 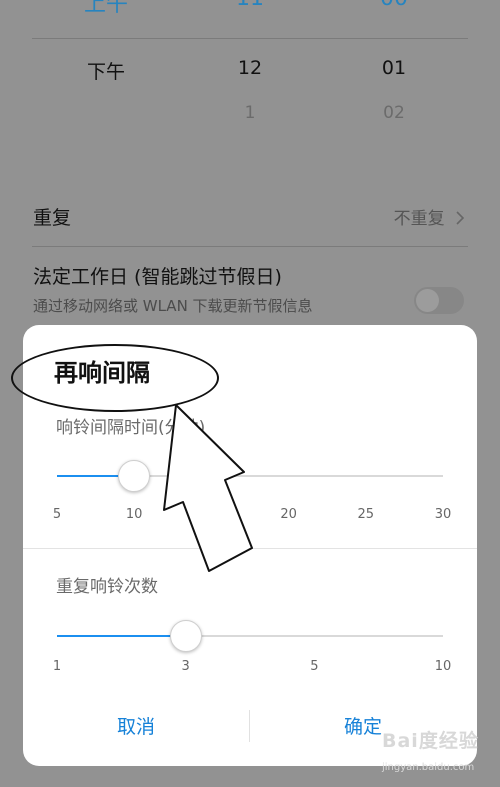 What do you see at coordinates (131, 428) in the screenshot?
I see `interval-label: 响铃间隔时间(分钟)` at bounding box center [131, 428].